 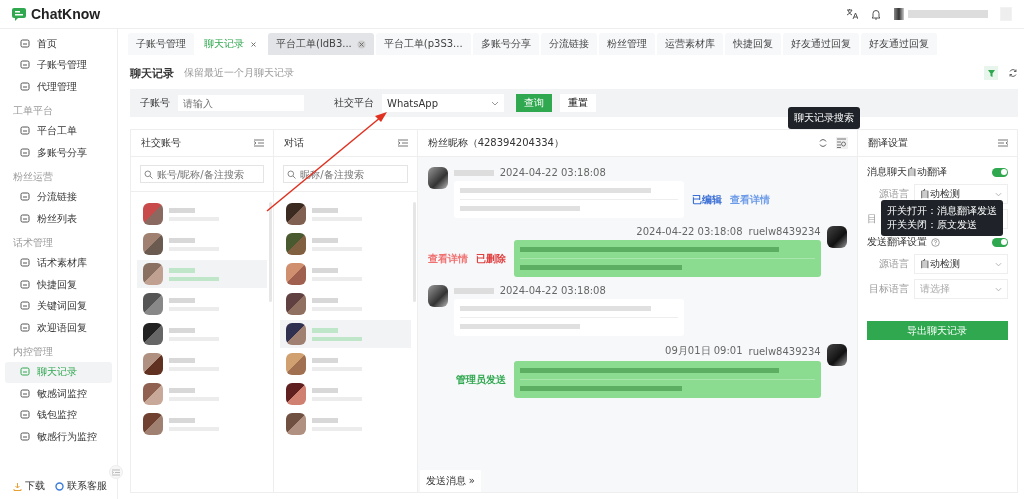 What do you see at coordinates (354, 103) in the screenshot?
I see `field-label: 社交平台` at bounding box center [354, 103].